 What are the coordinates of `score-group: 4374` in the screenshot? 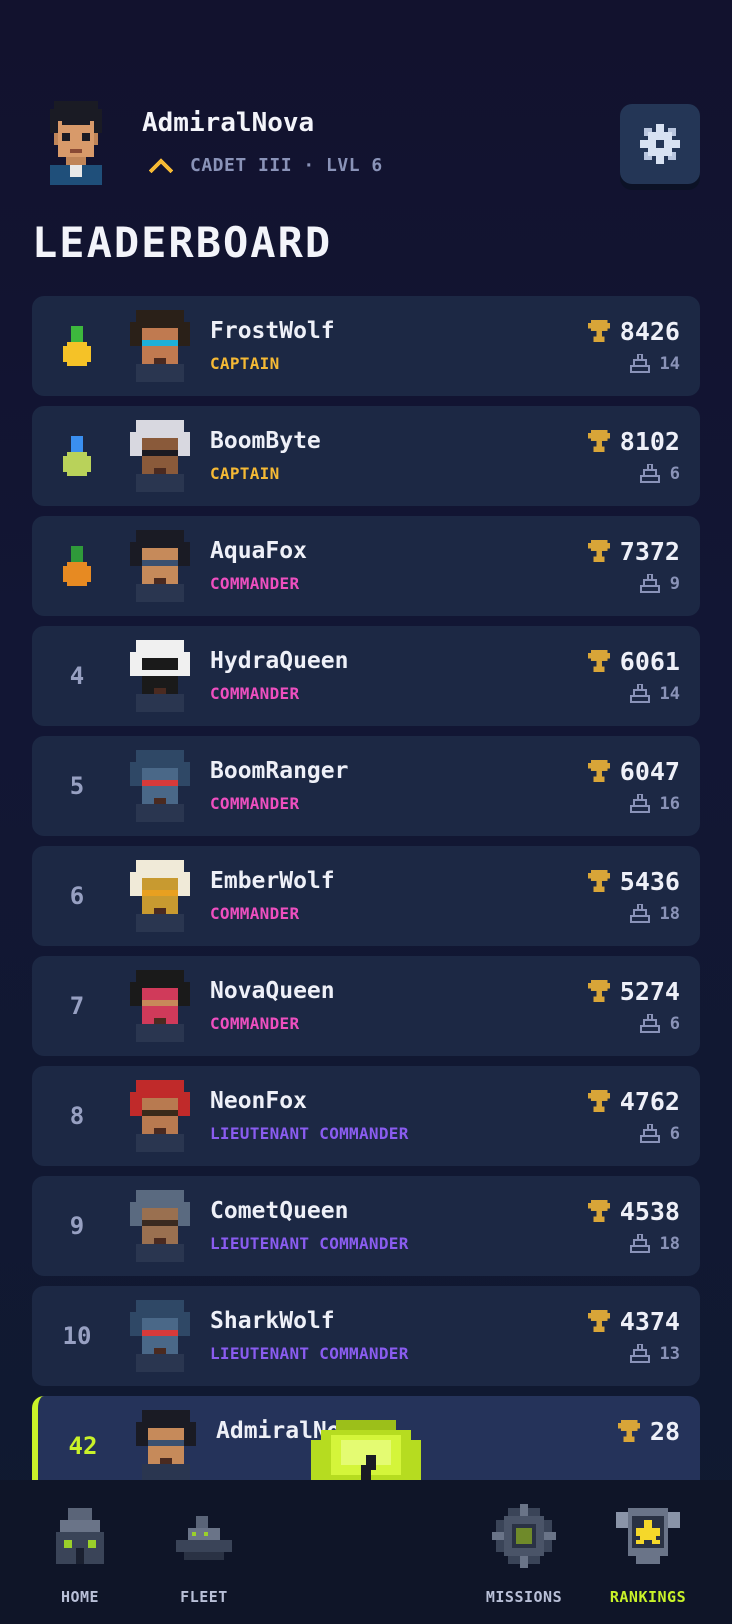 It's located at (633, 1321).